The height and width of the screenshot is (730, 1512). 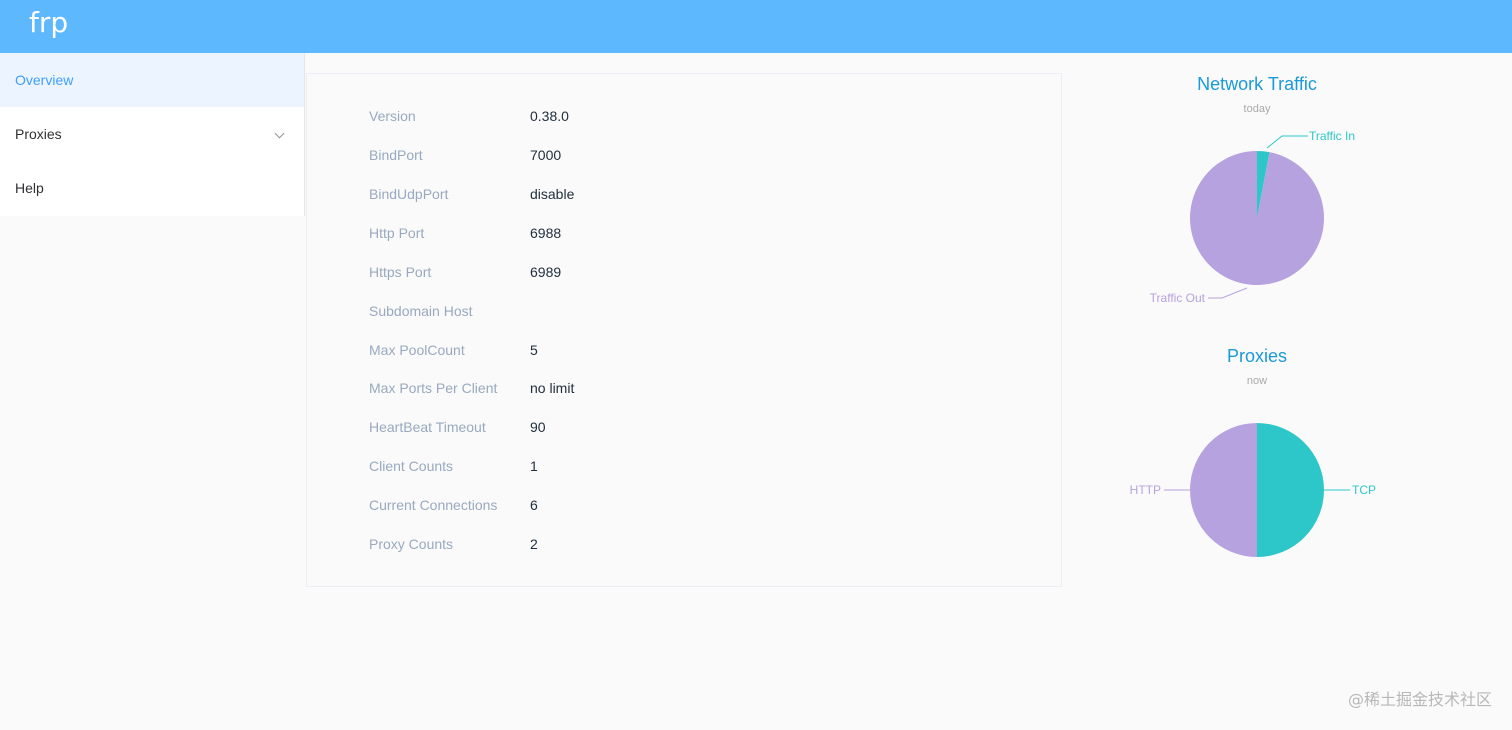 I want to click on chevron-down-icon, so click(x=279, y=133).